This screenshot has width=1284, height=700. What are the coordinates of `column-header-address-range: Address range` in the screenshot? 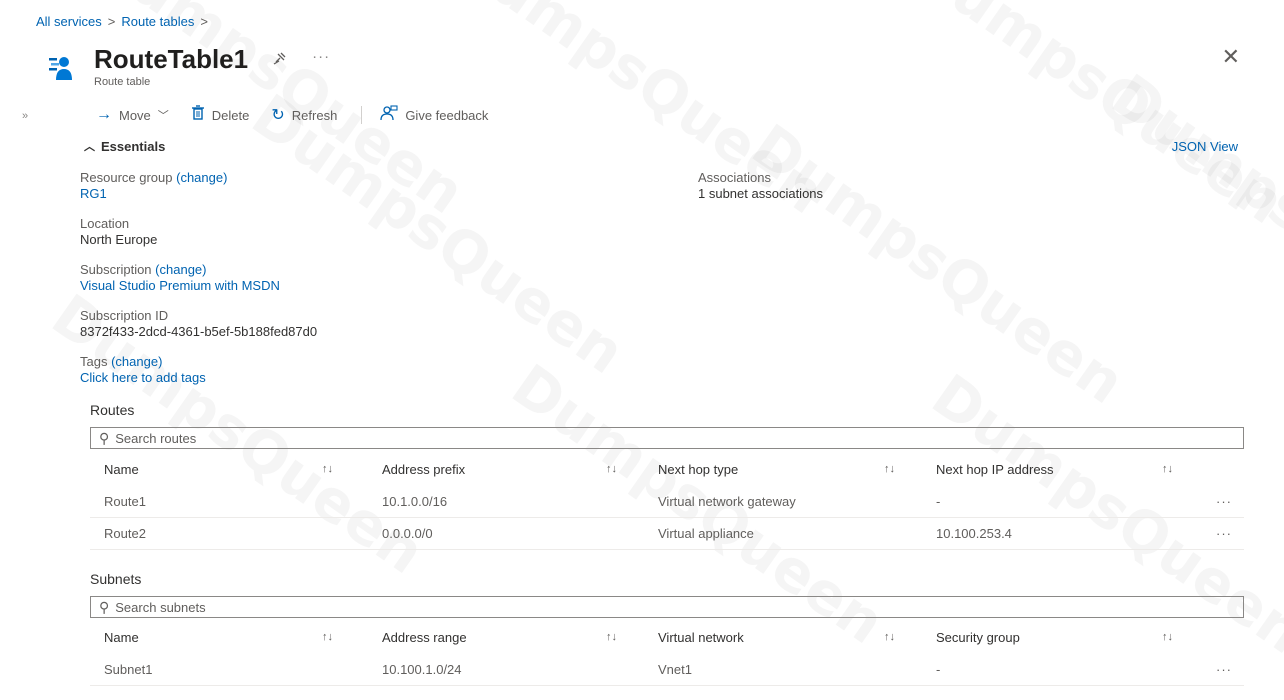 It's located at (424, 637).